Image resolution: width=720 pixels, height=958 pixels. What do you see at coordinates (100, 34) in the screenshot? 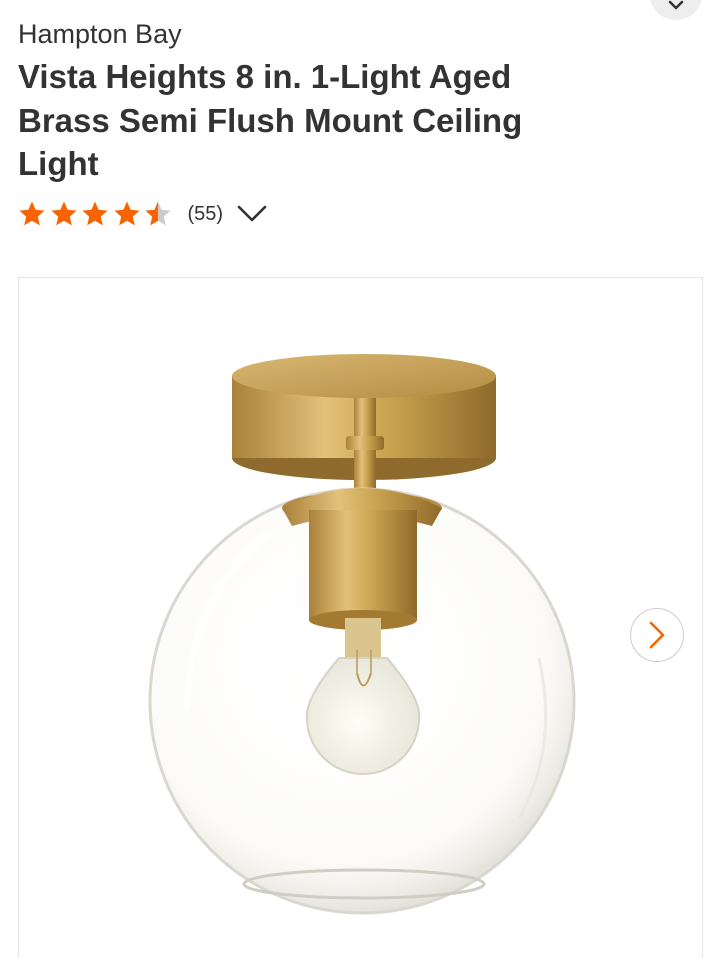
I see `brand-name: Hampton Bay` at bounding box center [100, 34].